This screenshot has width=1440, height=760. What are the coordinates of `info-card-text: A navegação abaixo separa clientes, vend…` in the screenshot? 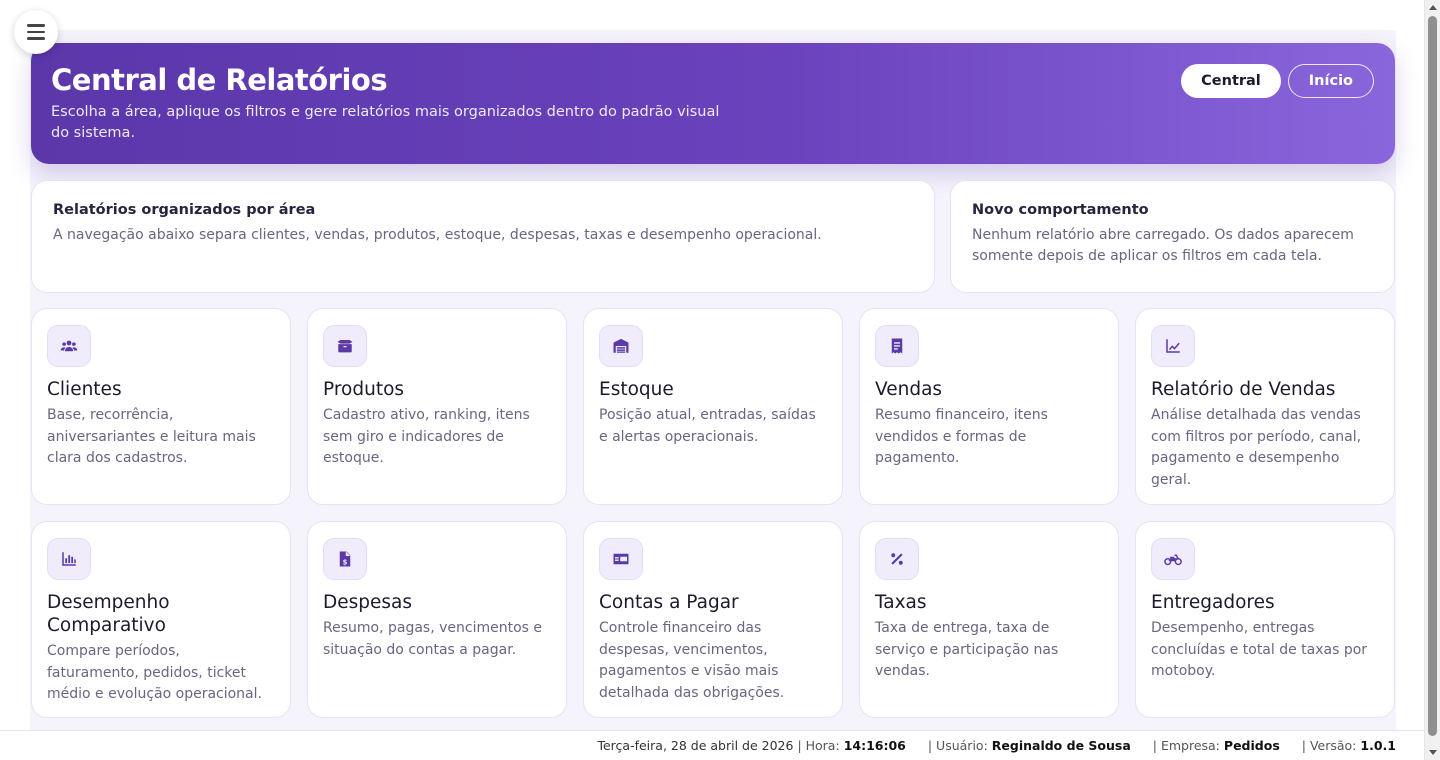 It's located at (437, 235).